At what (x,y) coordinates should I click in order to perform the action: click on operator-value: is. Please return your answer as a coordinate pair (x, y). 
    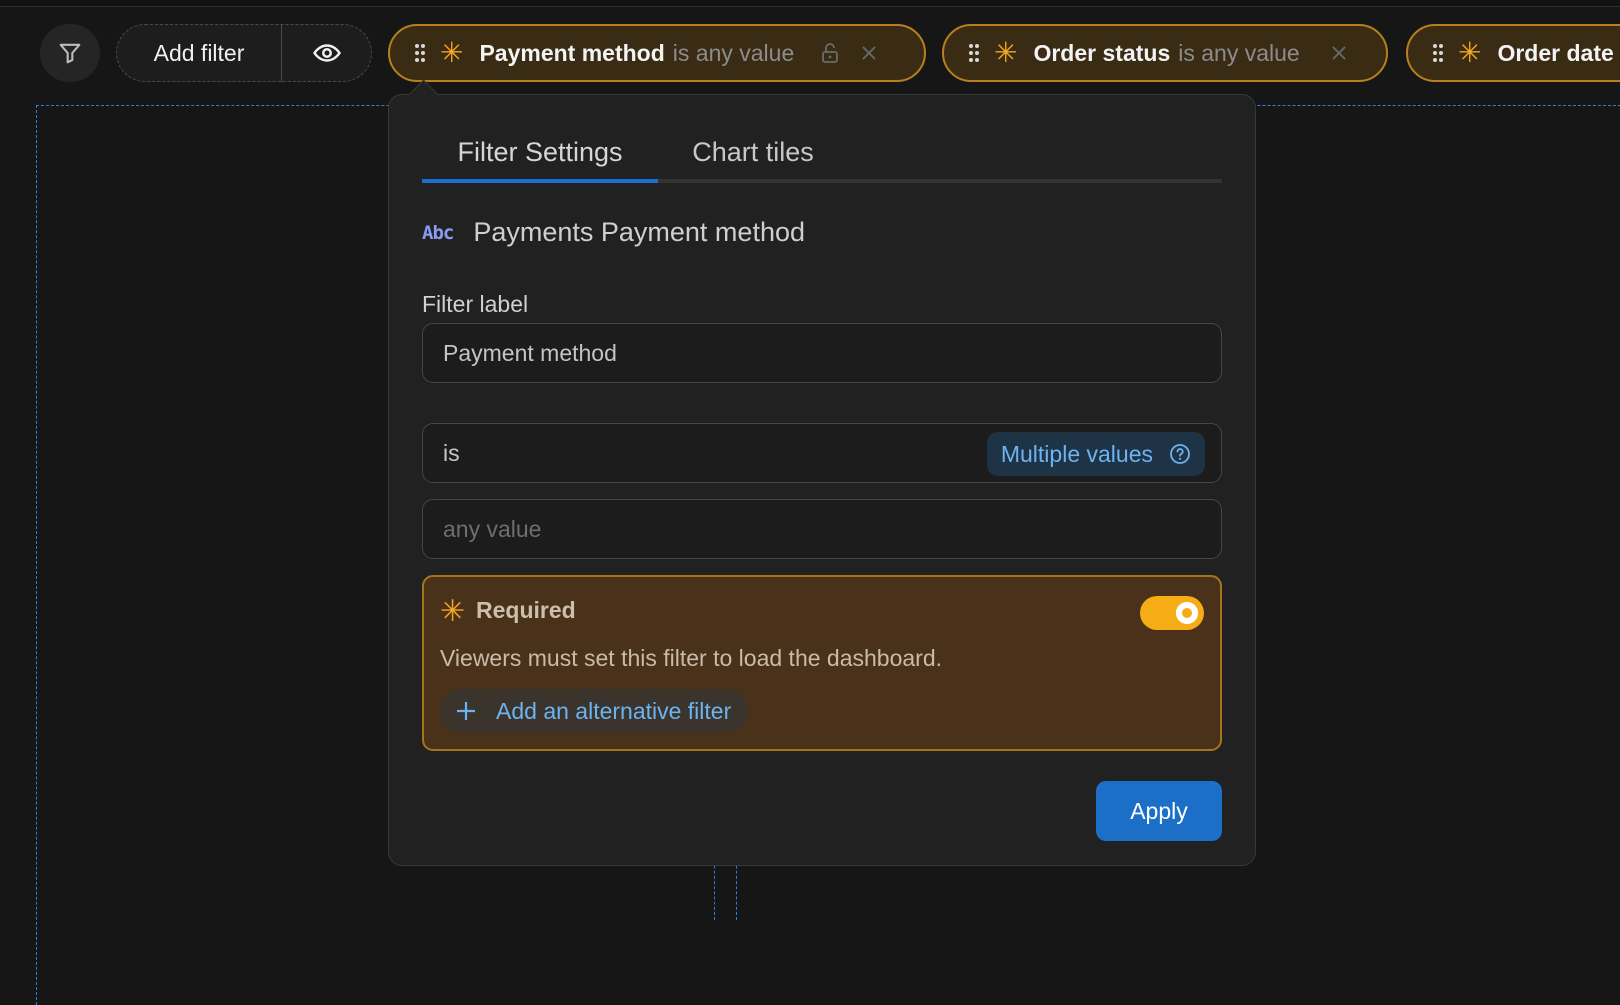
    Looking at the image, I should click on (451, 452).